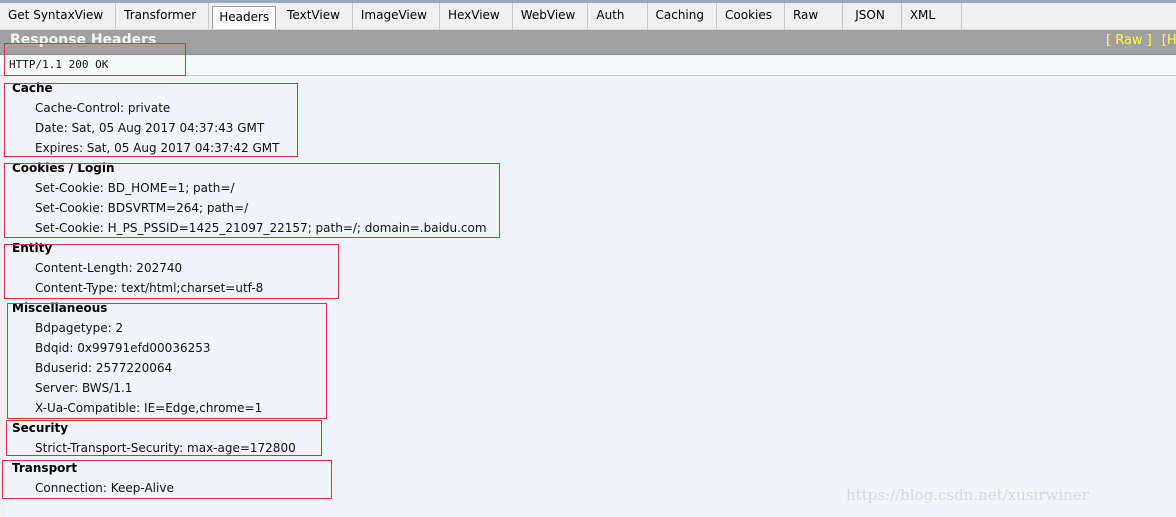  Describe the element at coordinates (396, 16) in the screenshot. I see `tab-imageview: ImageView` at that location.